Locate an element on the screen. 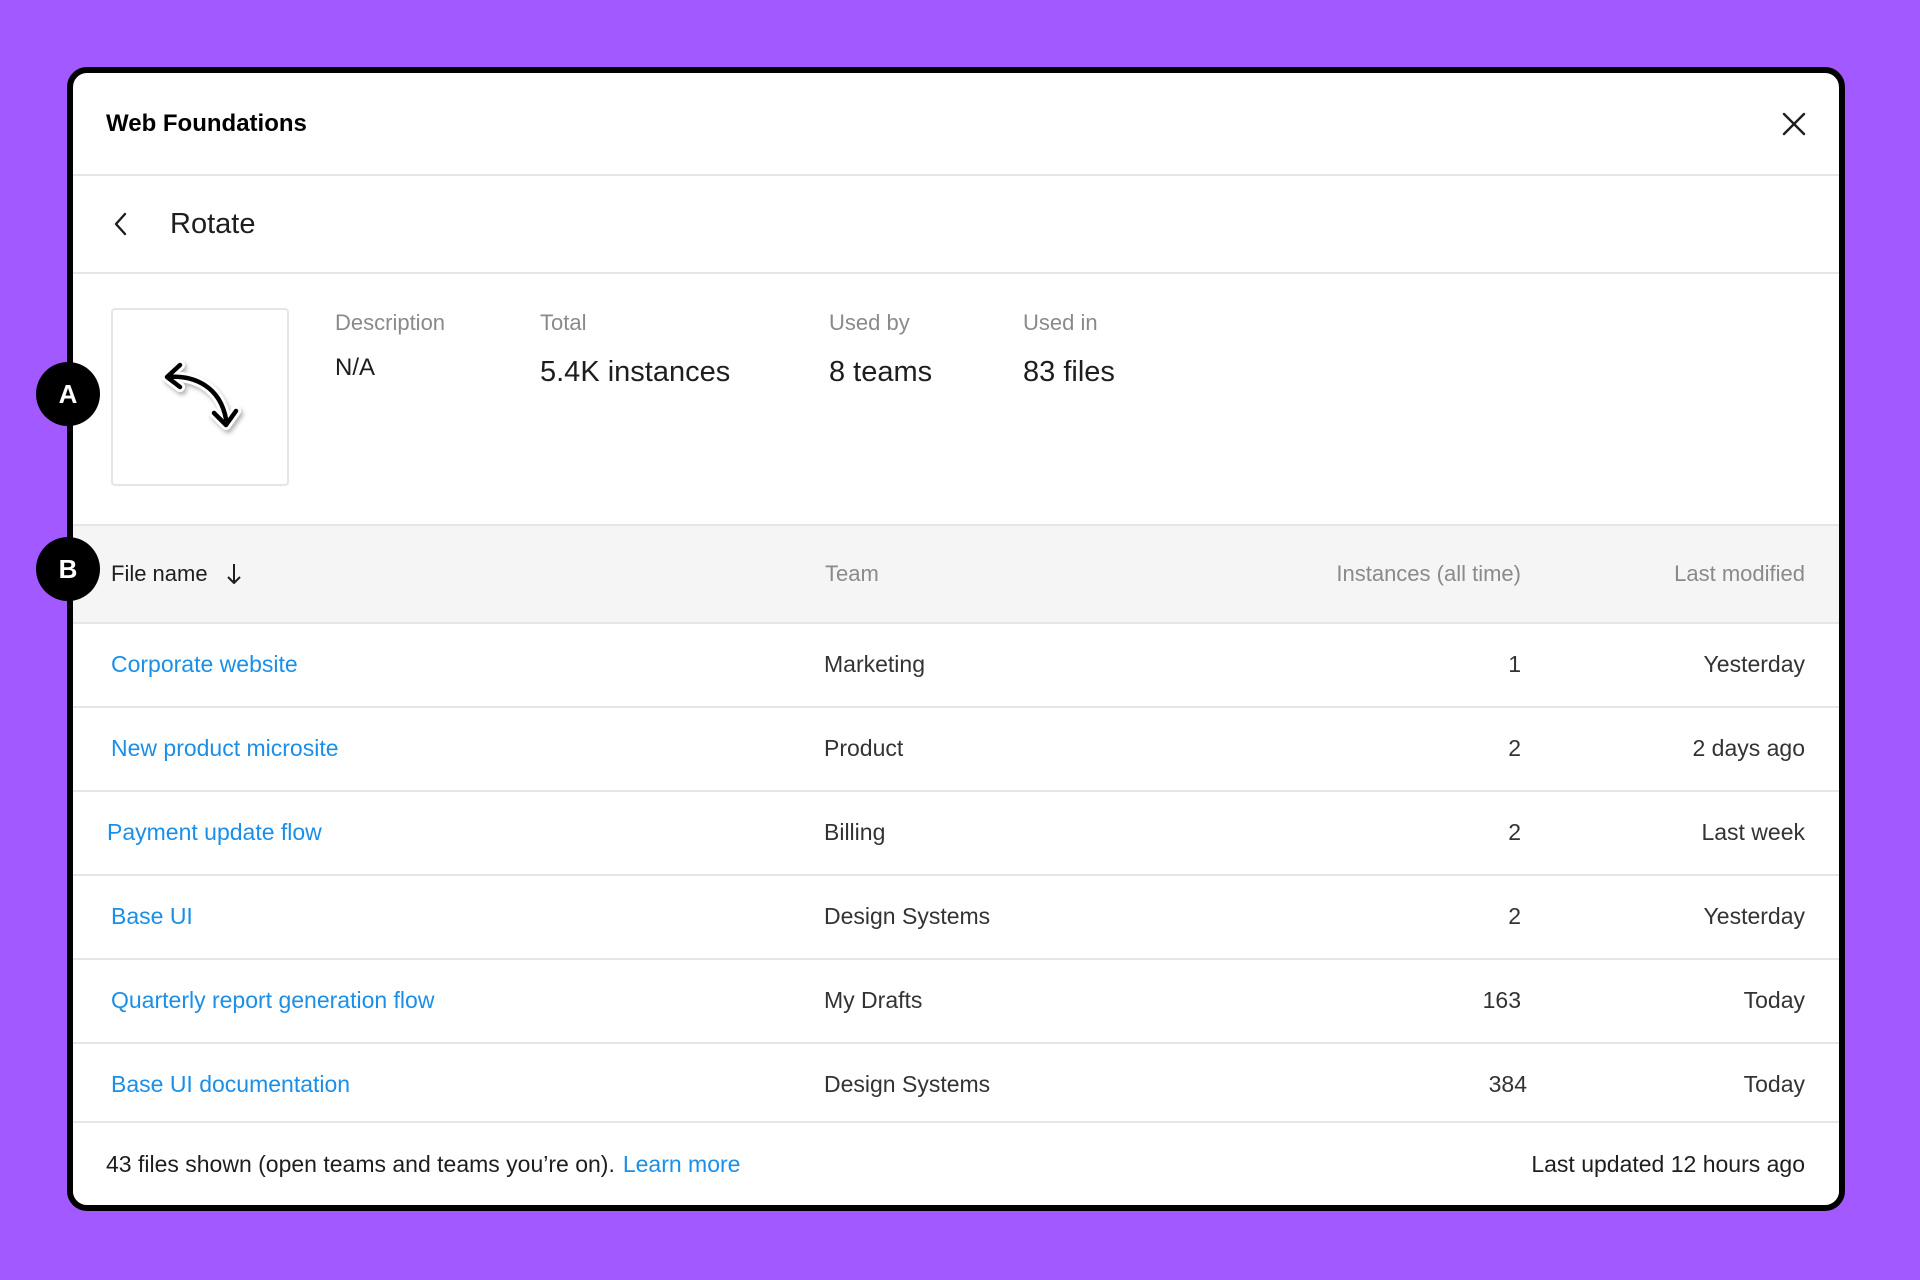 The image size is (1920, 1280). last-modified-cell: 2 days ago is located at coordinates (1748, 747).